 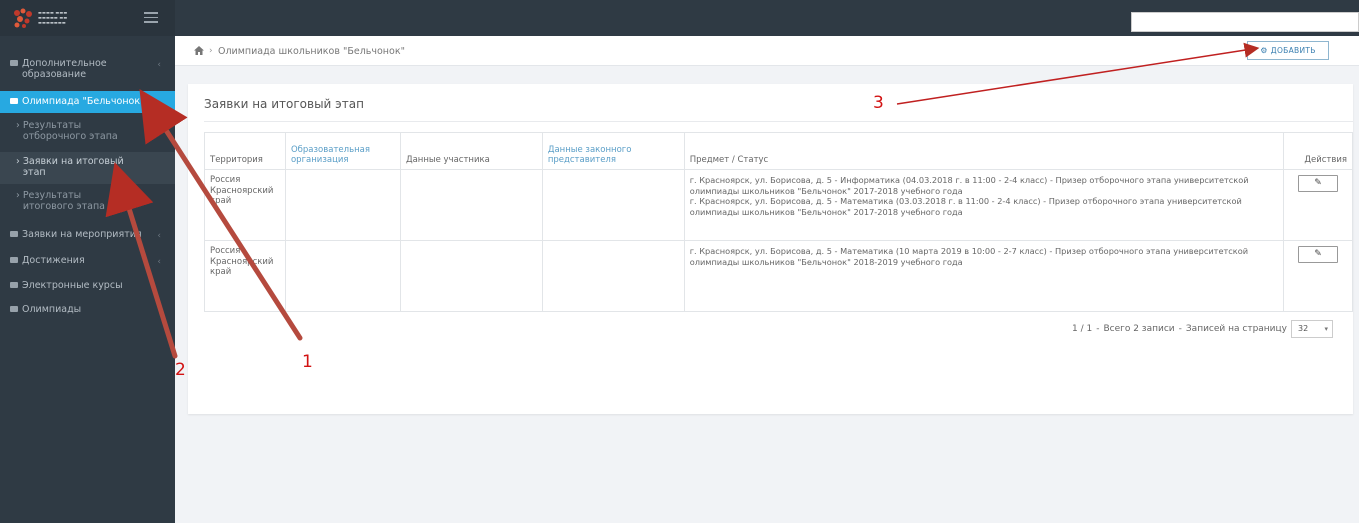 What do you see at coordinates (245, 151) in the screenshot?
I see `column-header-territory: Территория` at bounding box center [245, 151].